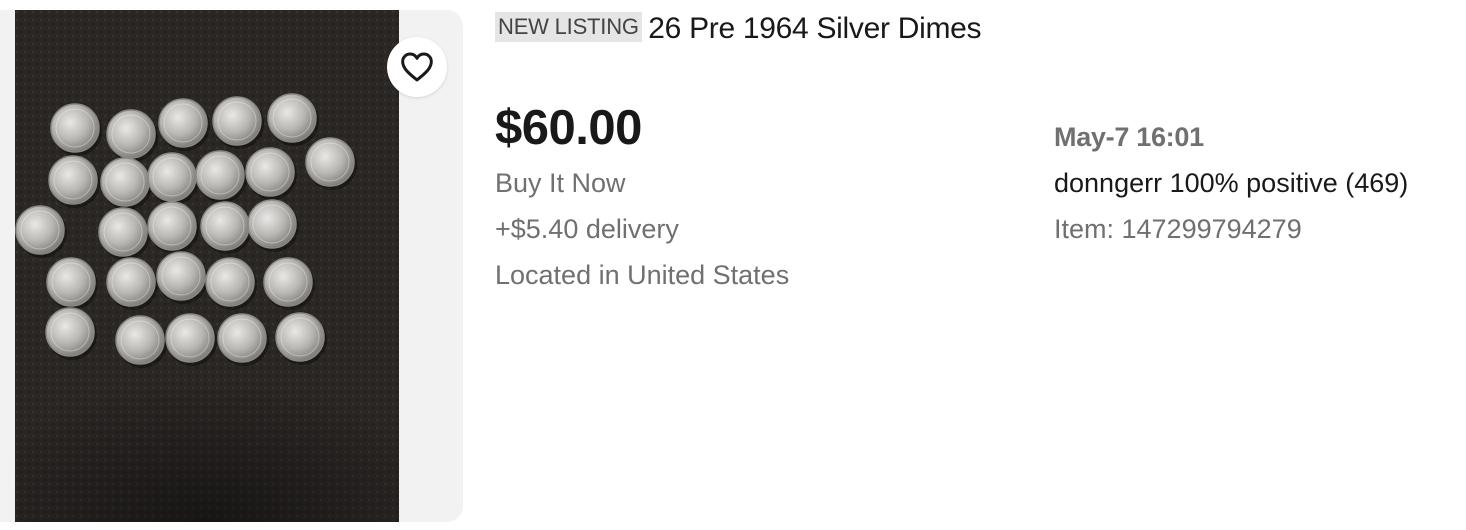 This screenshot has width=1466, height=530. What do you see at coordinates (1178, 229) in the screenshot?
I see `item-number: Item: 147299794279` at bounding box center [1178, 229].